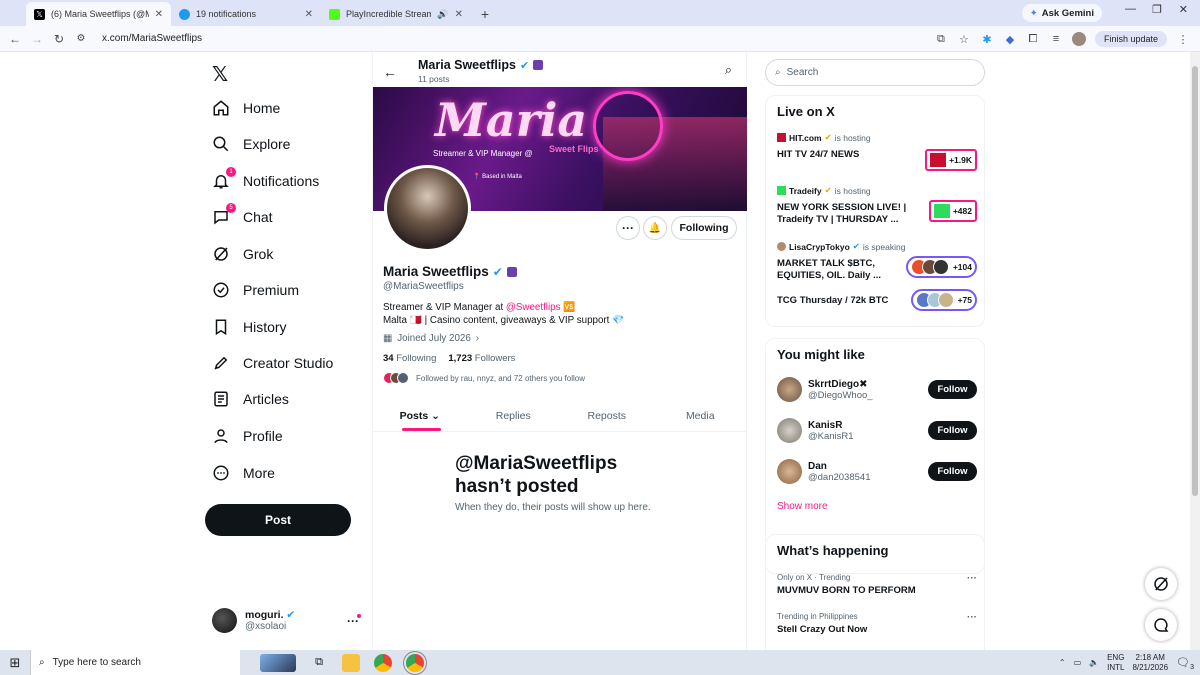 Image resolution: width=1200 pixels, height=675 pixels. I want to click on more-options-button: ···, so click(628, 228).